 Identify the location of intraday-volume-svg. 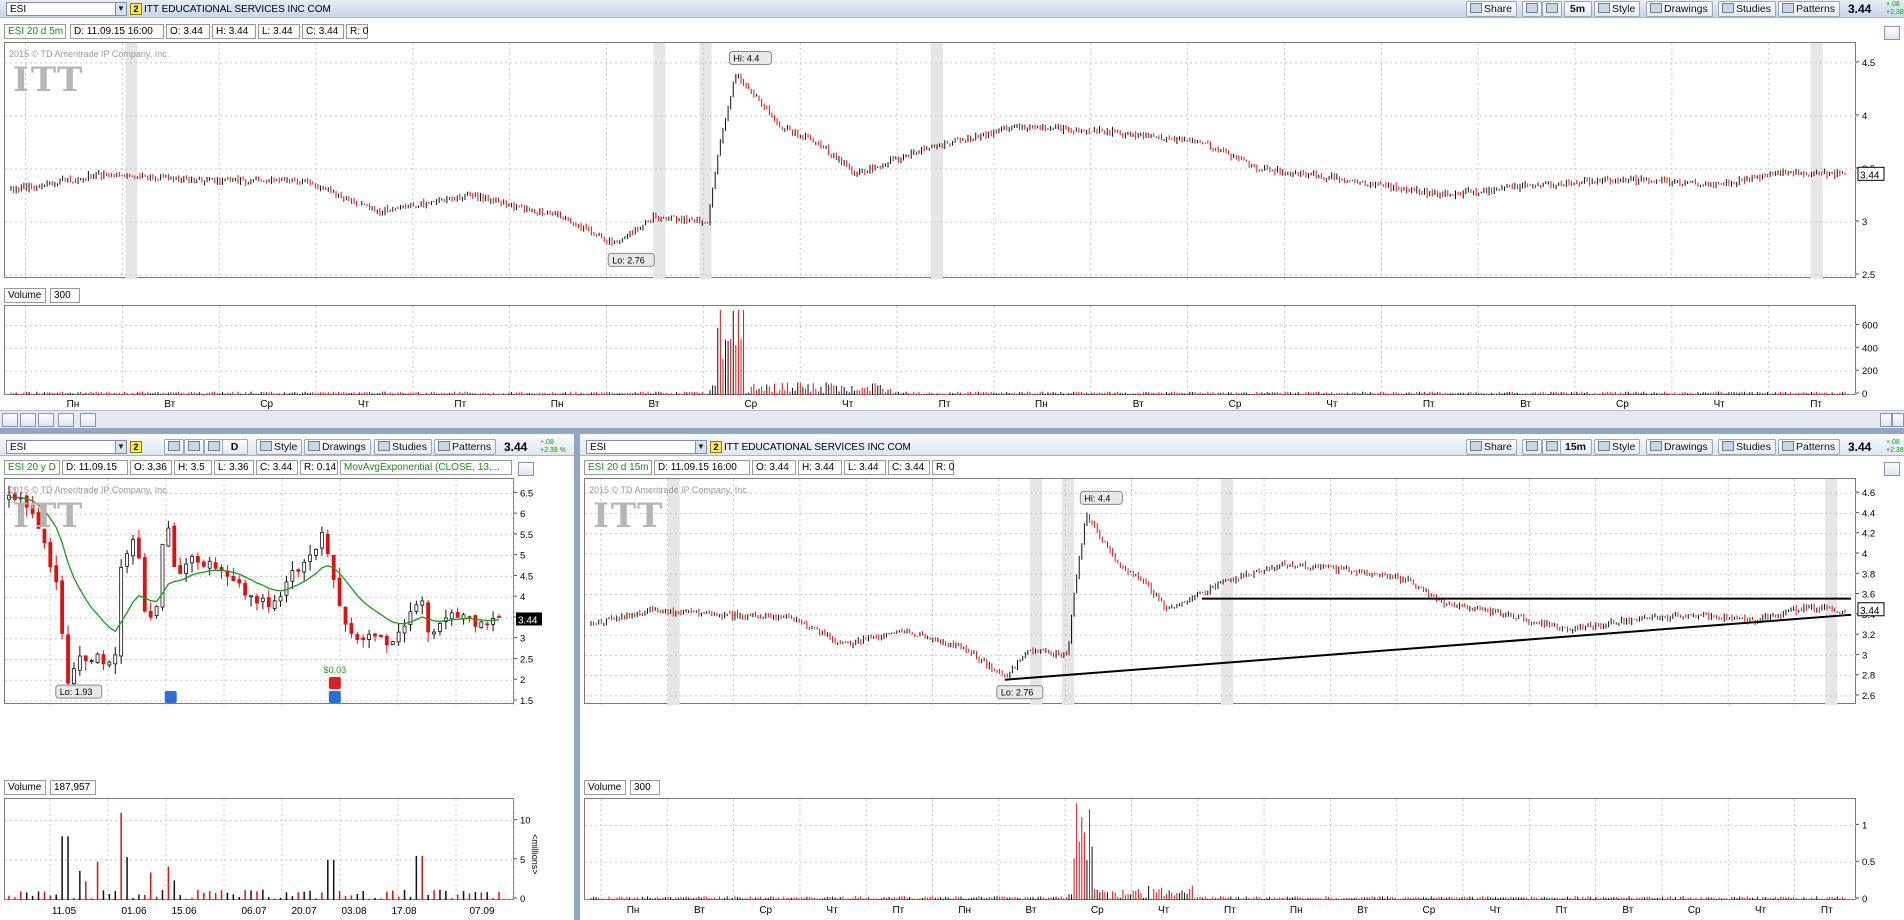
(1221, 850).